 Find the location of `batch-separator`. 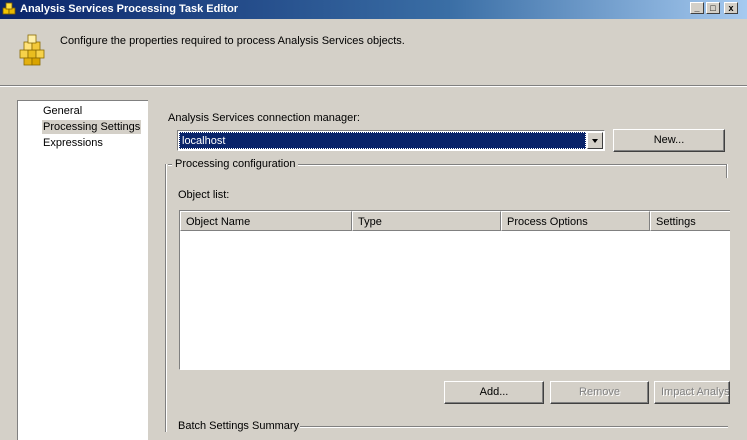

batch-separator is located at coordinates (514, 427).